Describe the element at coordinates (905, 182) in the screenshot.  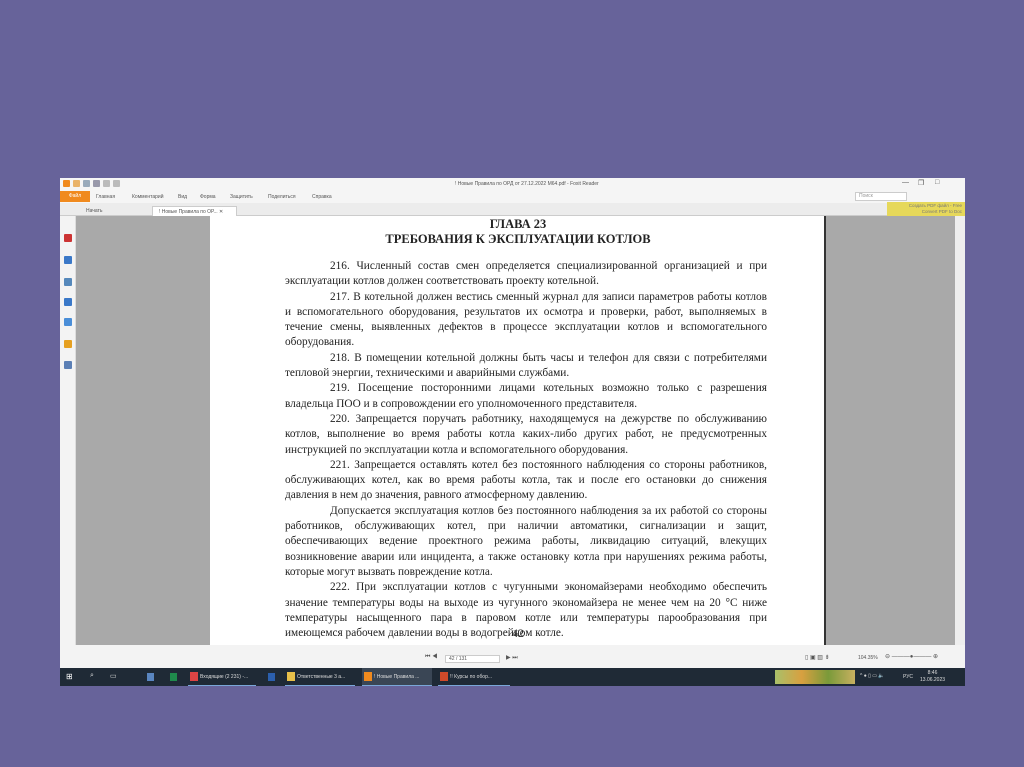
I see `minimize-button: —` at that location.